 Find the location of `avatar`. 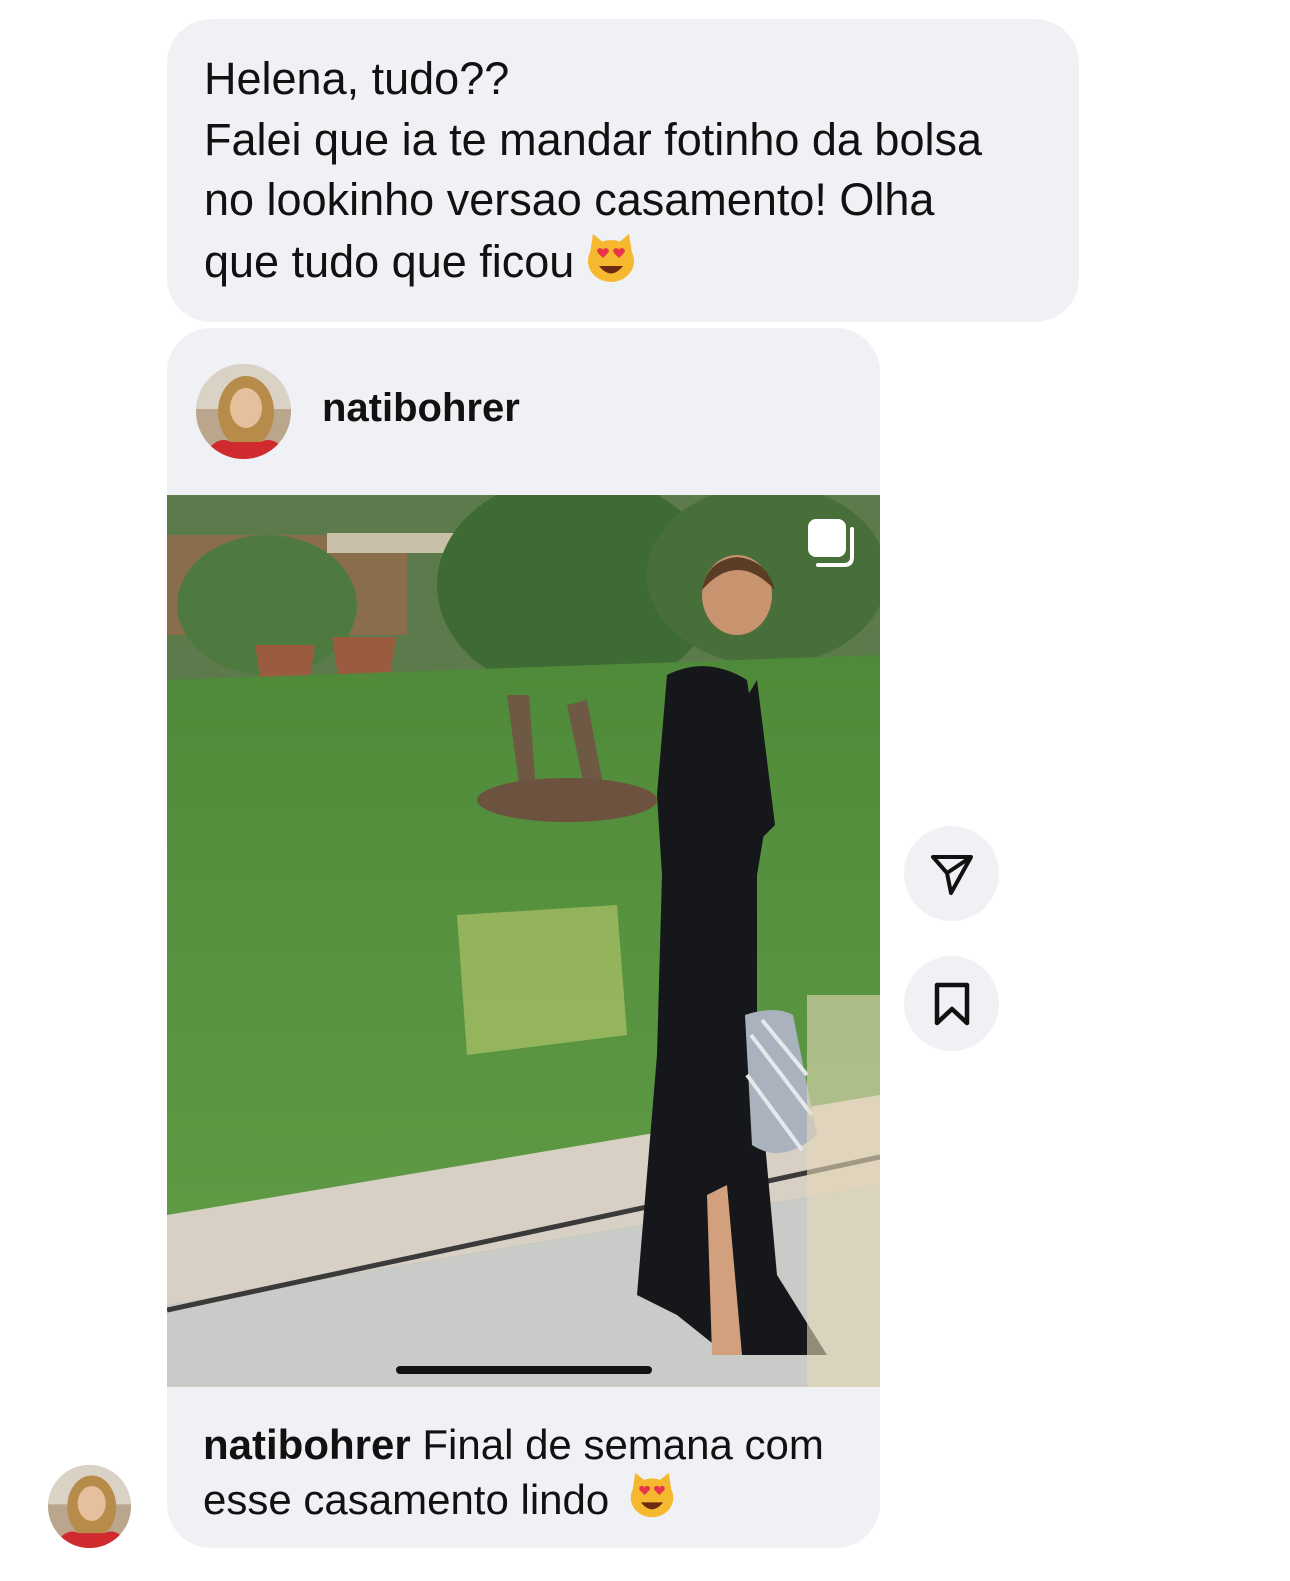

avatar is located at coordinates (243, 411).